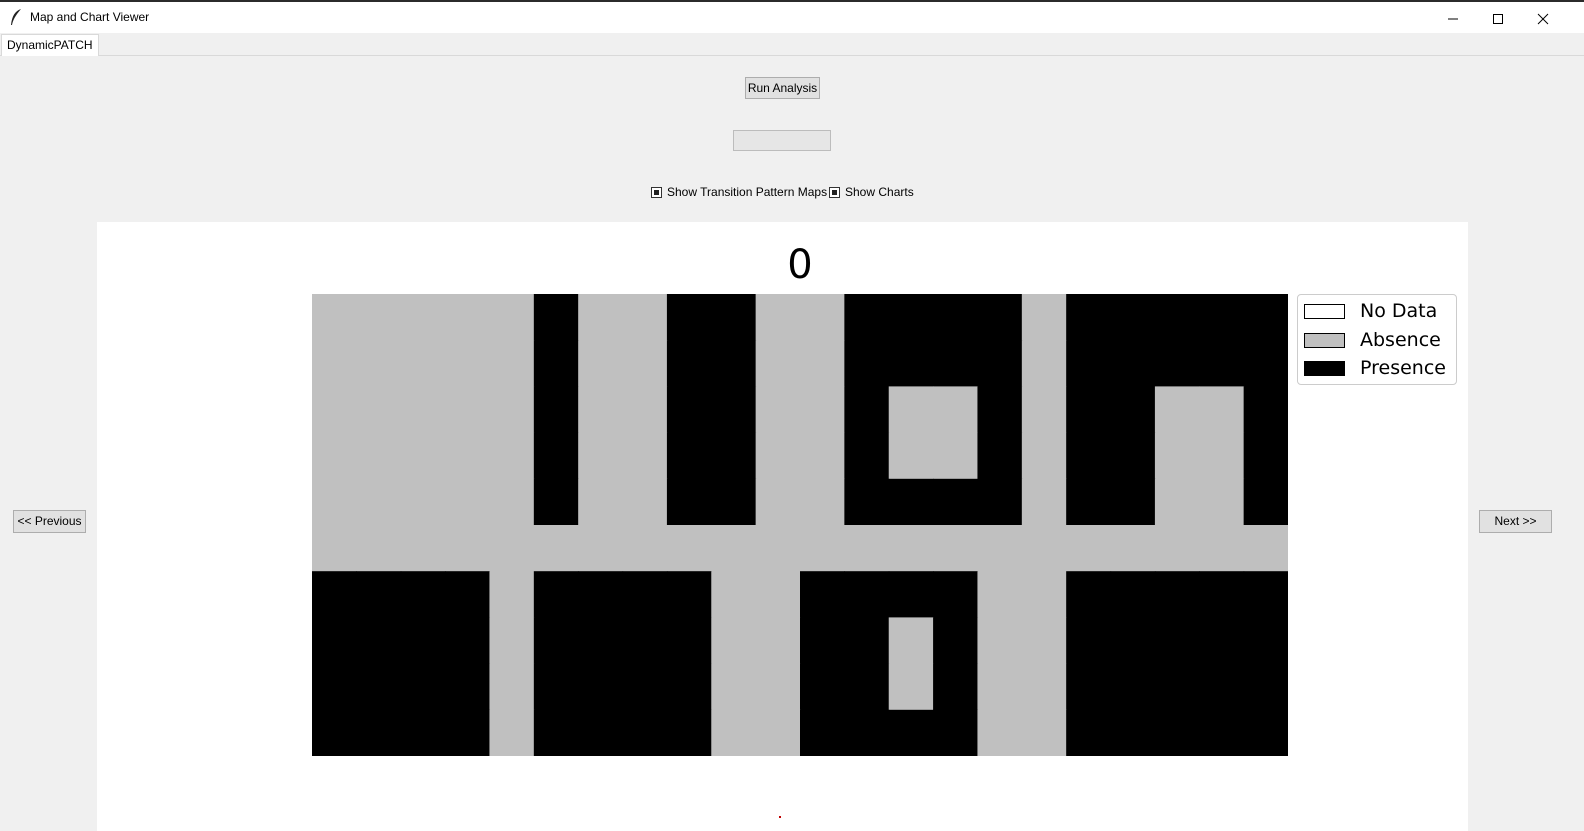 The image size is (1584, 831). I want to click on legend-swatch, so click(1324, 311).